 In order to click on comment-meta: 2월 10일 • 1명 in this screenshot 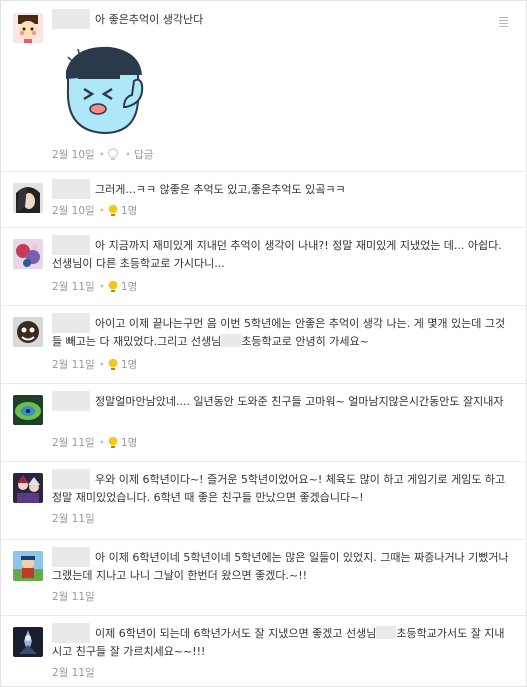, I will do `click(95, 210)`.